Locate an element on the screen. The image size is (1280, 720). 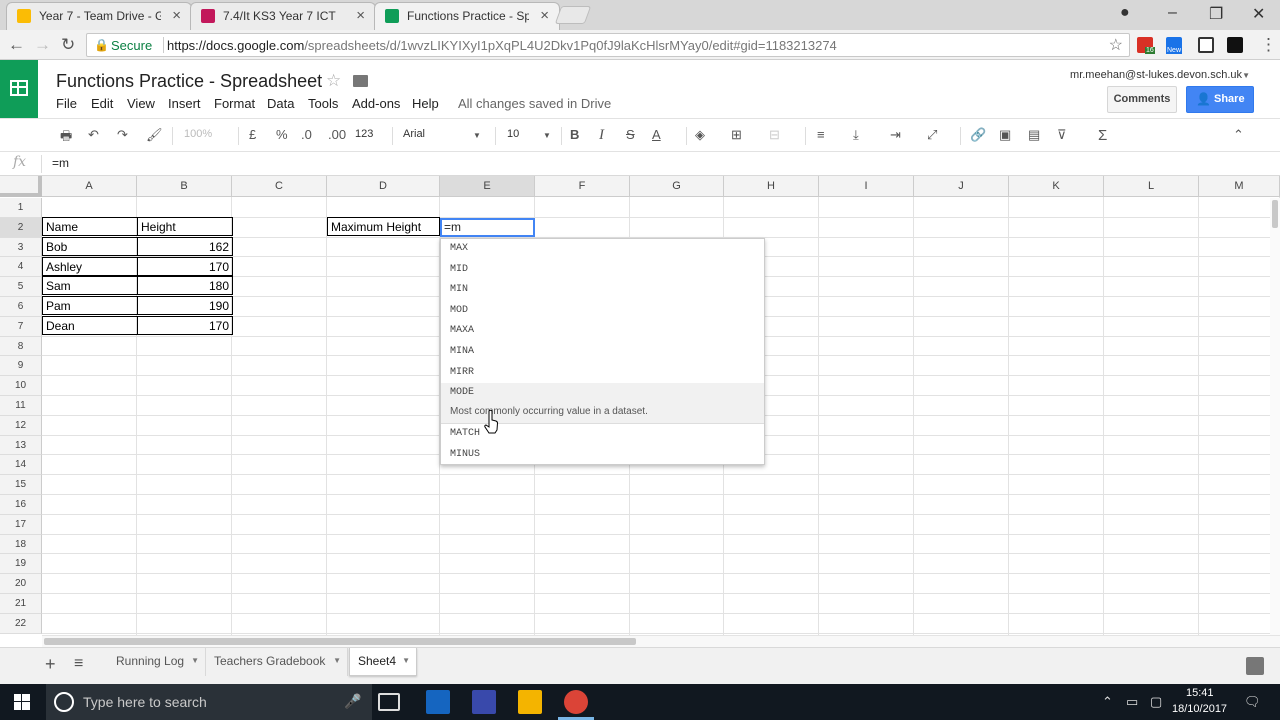
cell-a2: Name is located at coordinates (90, 226).